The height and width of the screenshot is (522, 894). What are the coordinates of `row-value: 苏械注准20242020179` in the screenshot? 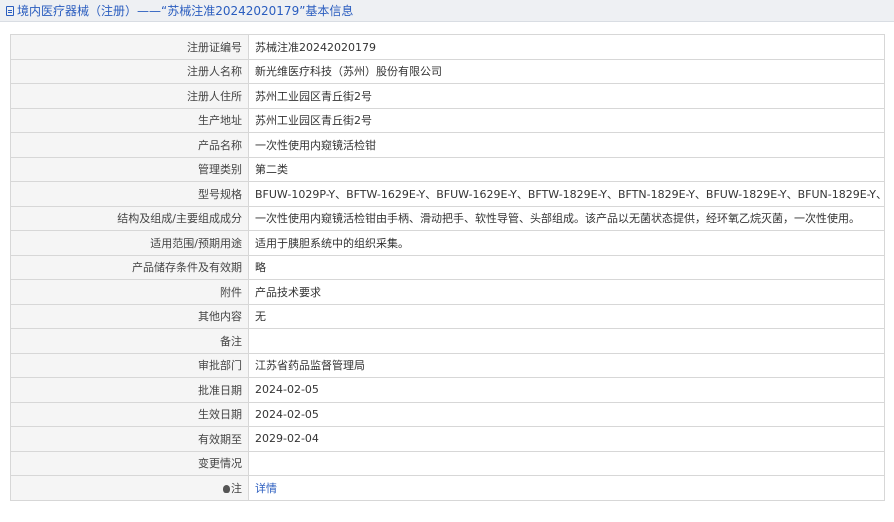 It's located at (566, 47).